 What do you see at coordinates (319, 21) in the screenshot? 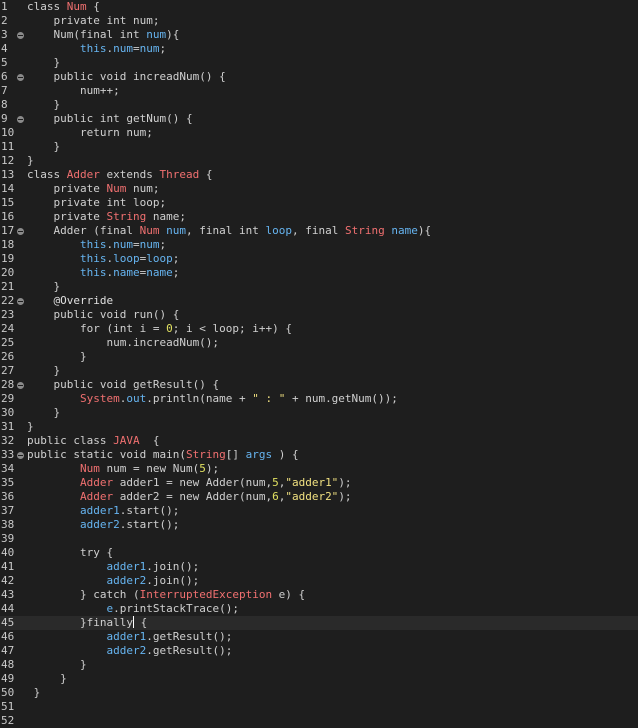
I see `code-line: 2 private int num;` at bounding box center [319, 21].